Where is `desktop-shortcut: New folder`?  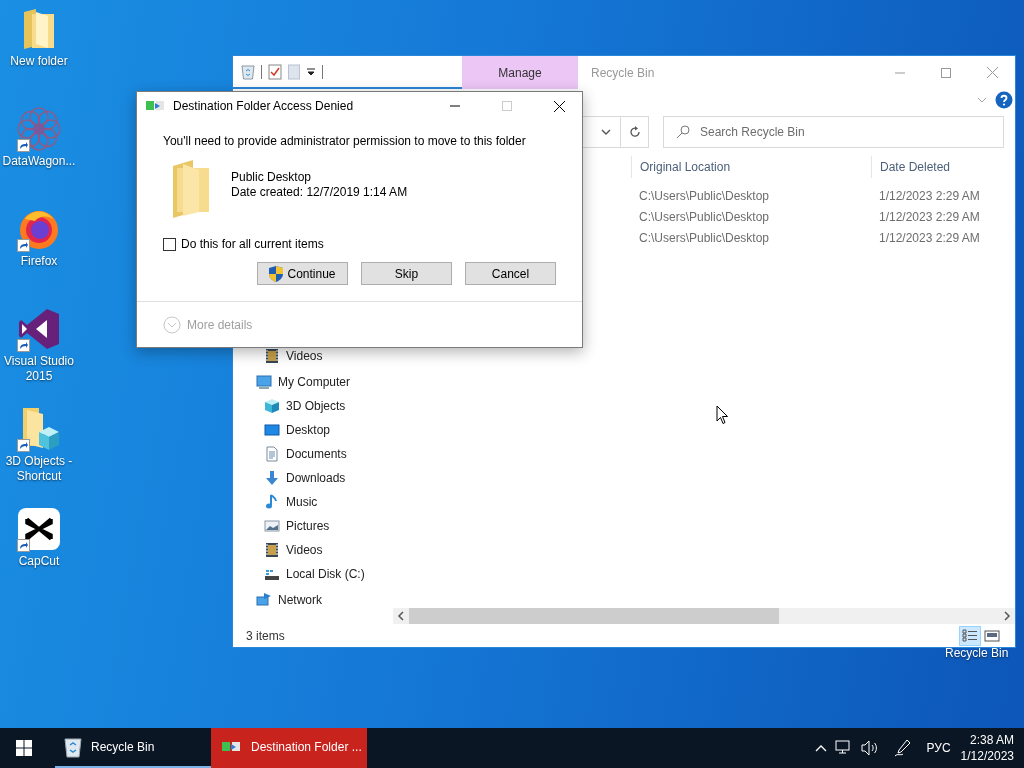 desktop-shortcut: New folder is located at coordinates (39, 56).